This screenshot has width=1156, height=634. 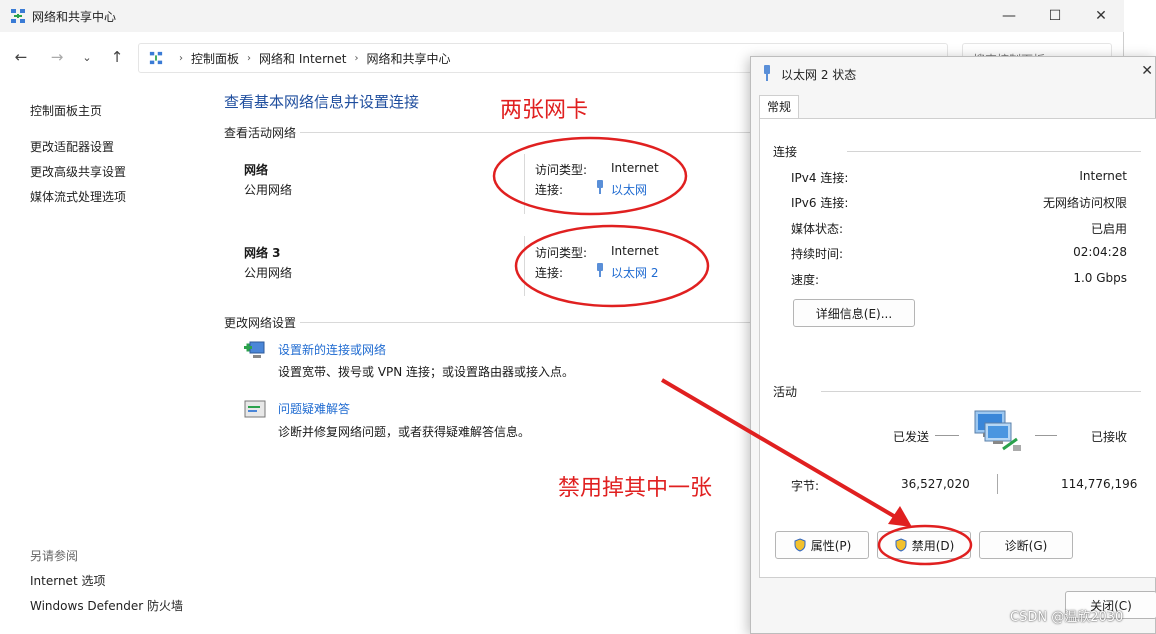 What do you see at coordinates (805, 280) in the screenshot?
I see `speed-label: 速度:` at bounding box center [805, 280].